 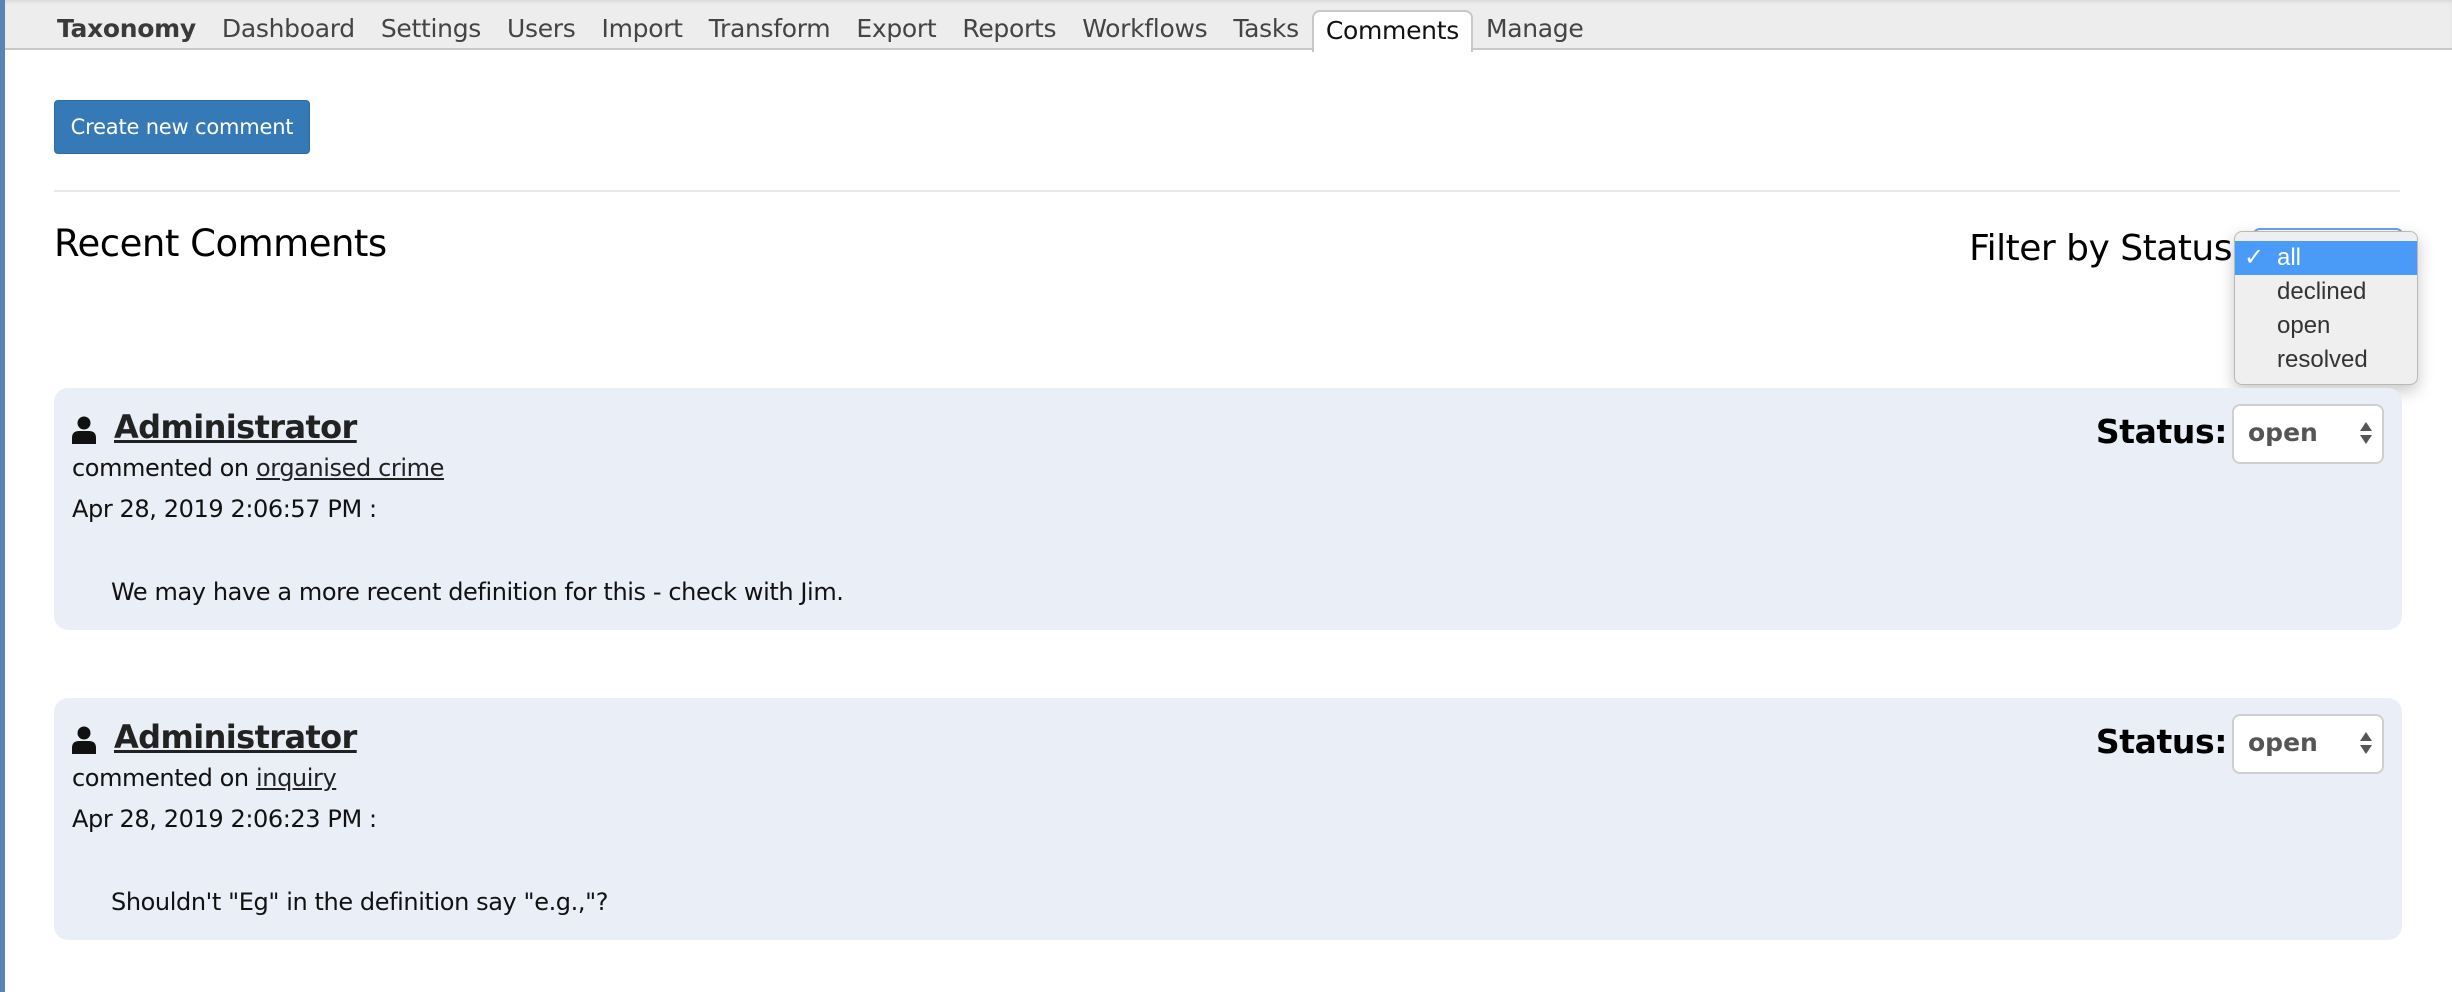 I want to click on create-new-comment-button: Create new comment, so click(x=182, y=127).